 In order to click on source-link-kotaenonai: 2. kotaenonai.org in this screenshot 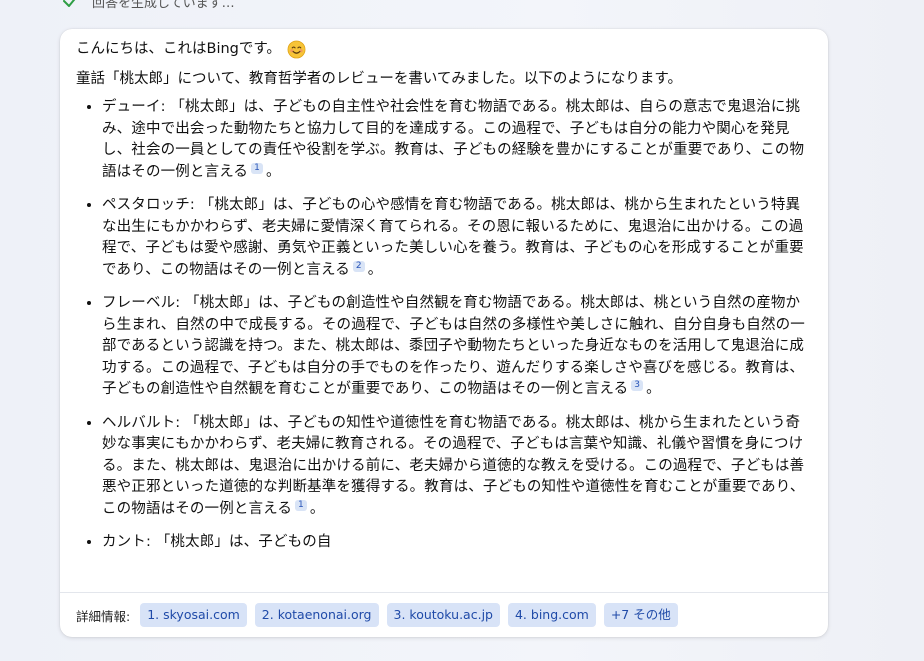, I will do `click(316, 615)`.